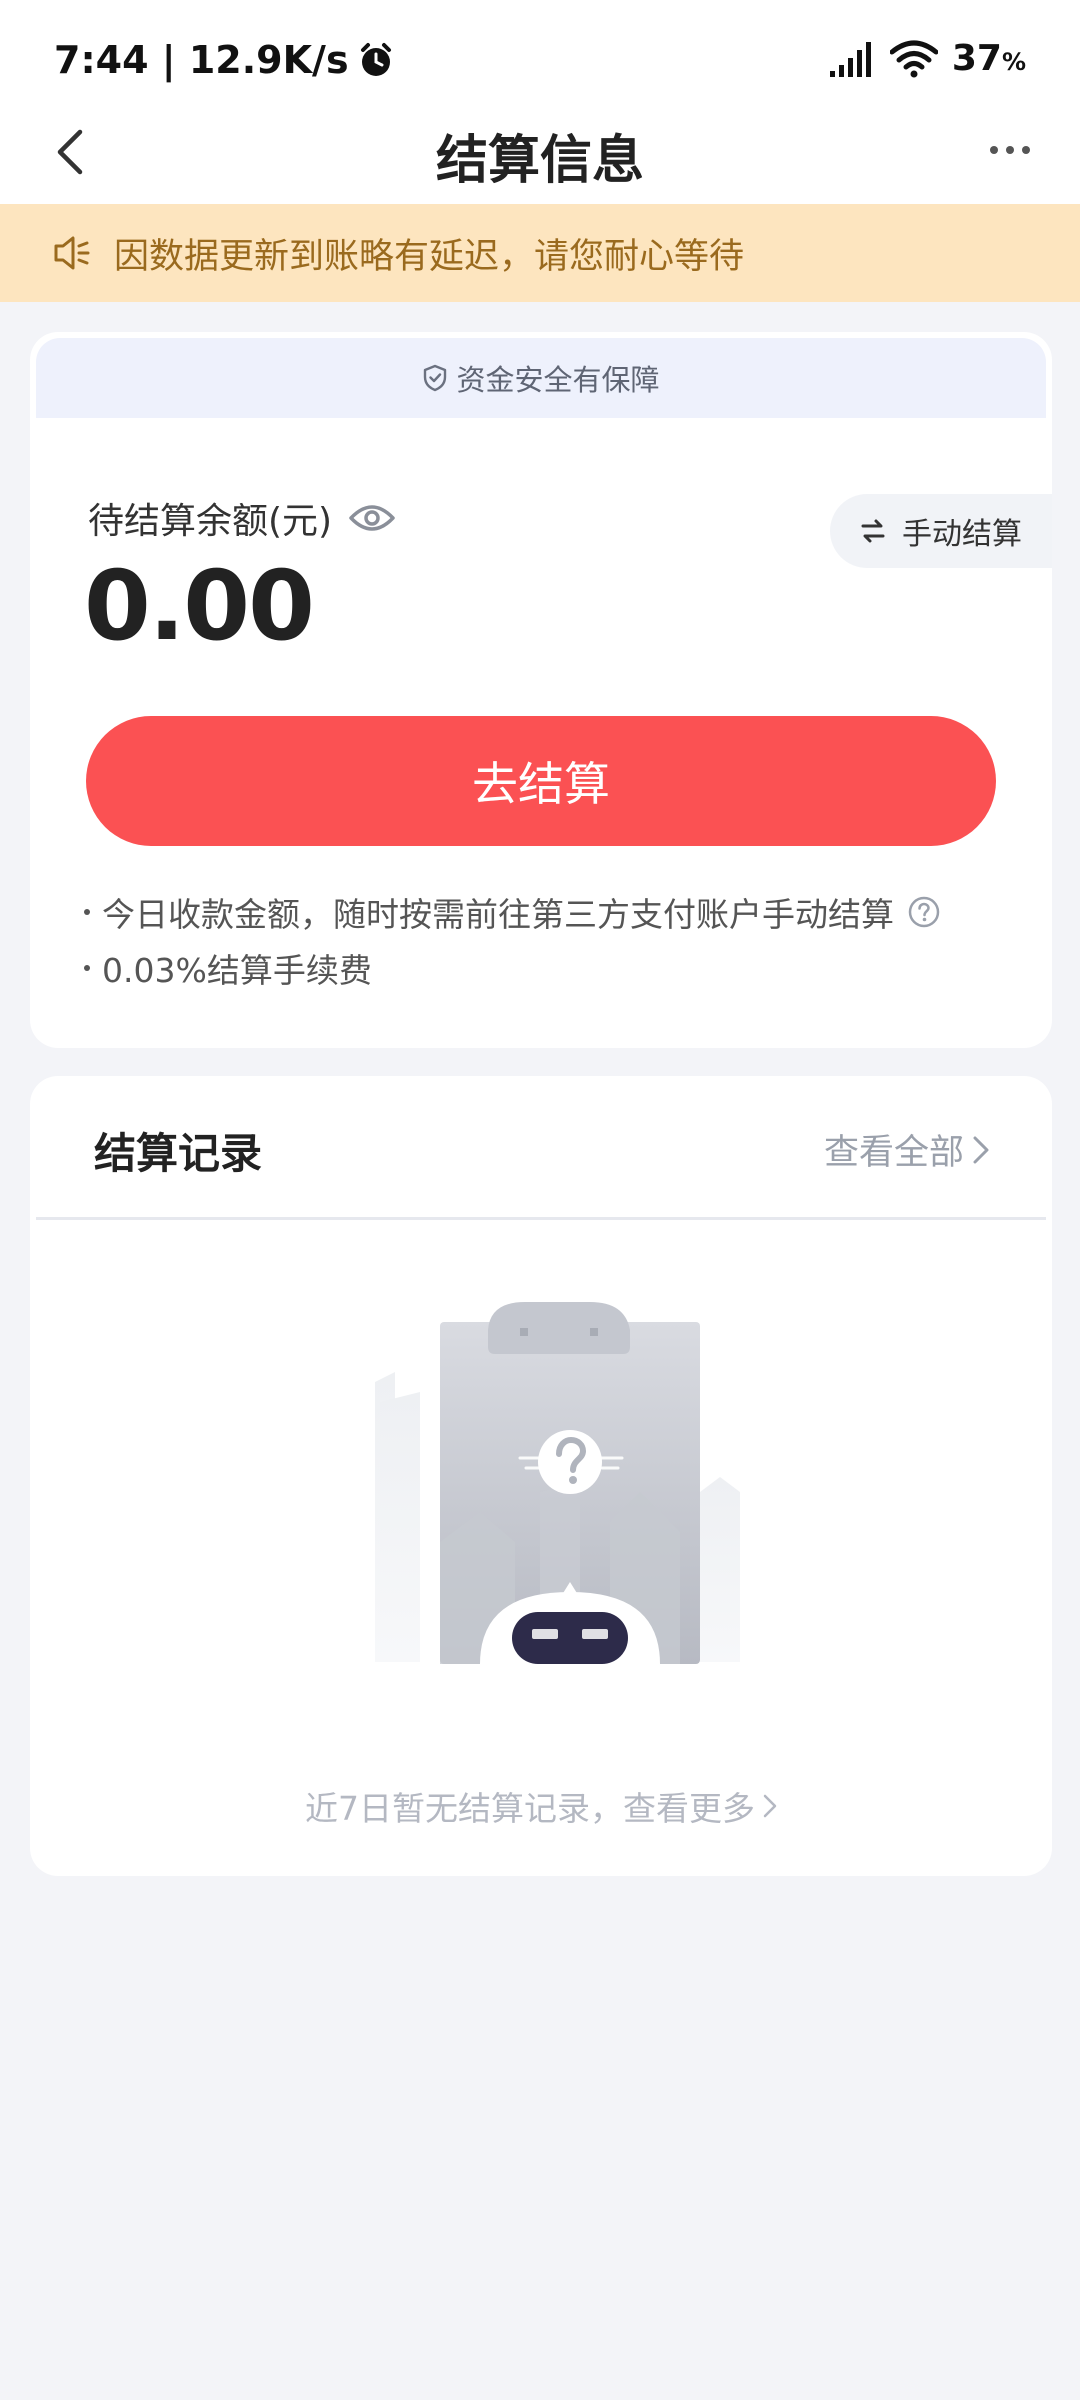 The height and width of the screenshot is (2400, 1080). What do you see at coordinates (72, 253) in the screenshot?
I see `speaker-icon` at bounding box center [72, 253].